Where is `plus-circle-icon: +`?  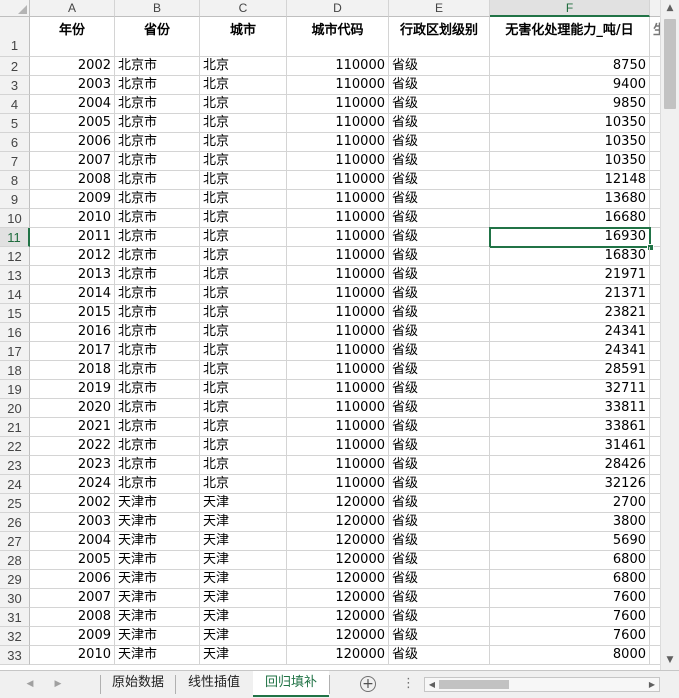 plus-circle-icon: + is located at coordinates (368, 684).